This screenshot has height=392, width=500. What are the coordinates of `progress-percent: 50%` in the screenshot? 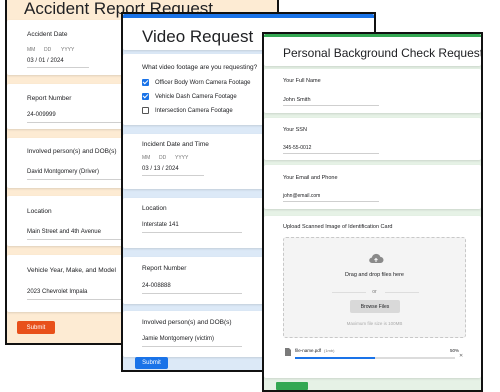 It's located at (455, 350).